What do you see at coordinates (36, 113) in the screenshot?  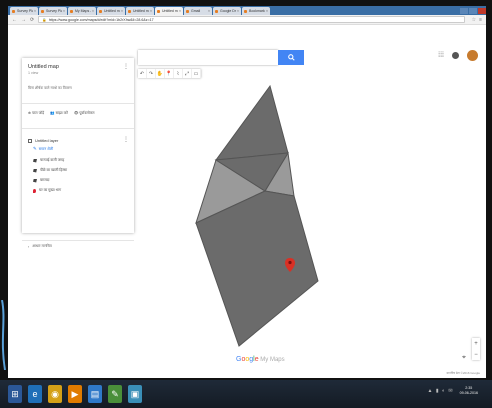 I see `add-layer-button: ⊕ परत जोड़ें` at bounding box center [36, 113].